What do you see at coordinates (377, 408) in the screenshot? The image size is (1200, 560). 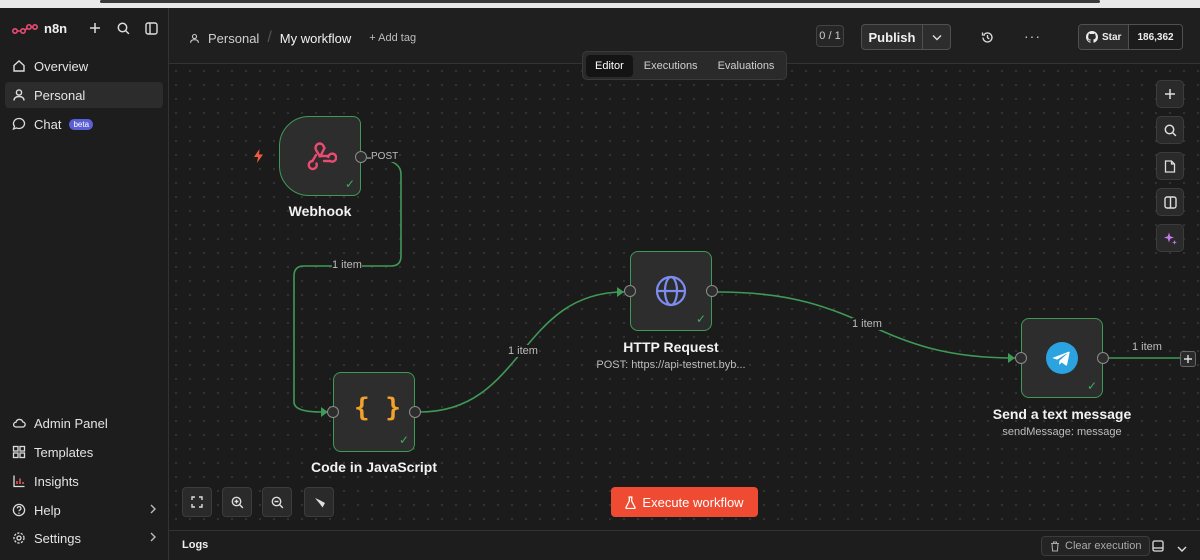 I see `code-braces-icon: { }` at bounding box center [377, 408].